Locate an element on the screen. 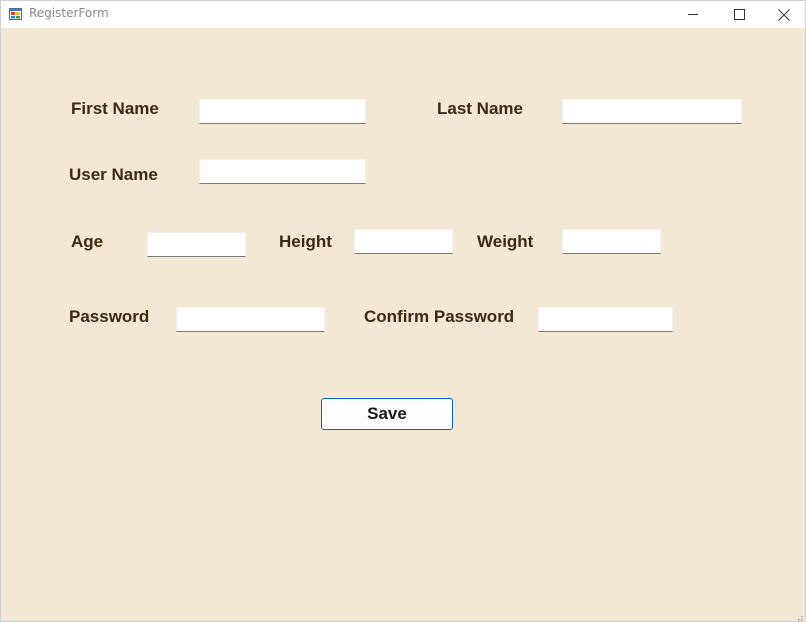 The width and height of the screenshot is (806, 622). close-button is located at coordinates (783, 14).